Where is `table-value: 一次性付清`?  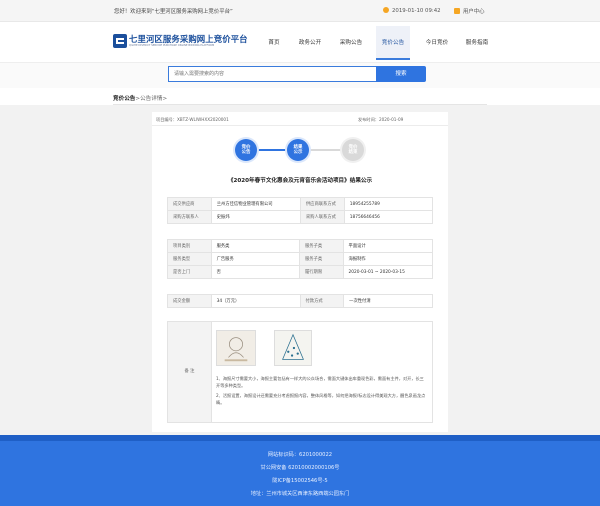
table-value: 一次性付清 is located at coordinates (388, 301).